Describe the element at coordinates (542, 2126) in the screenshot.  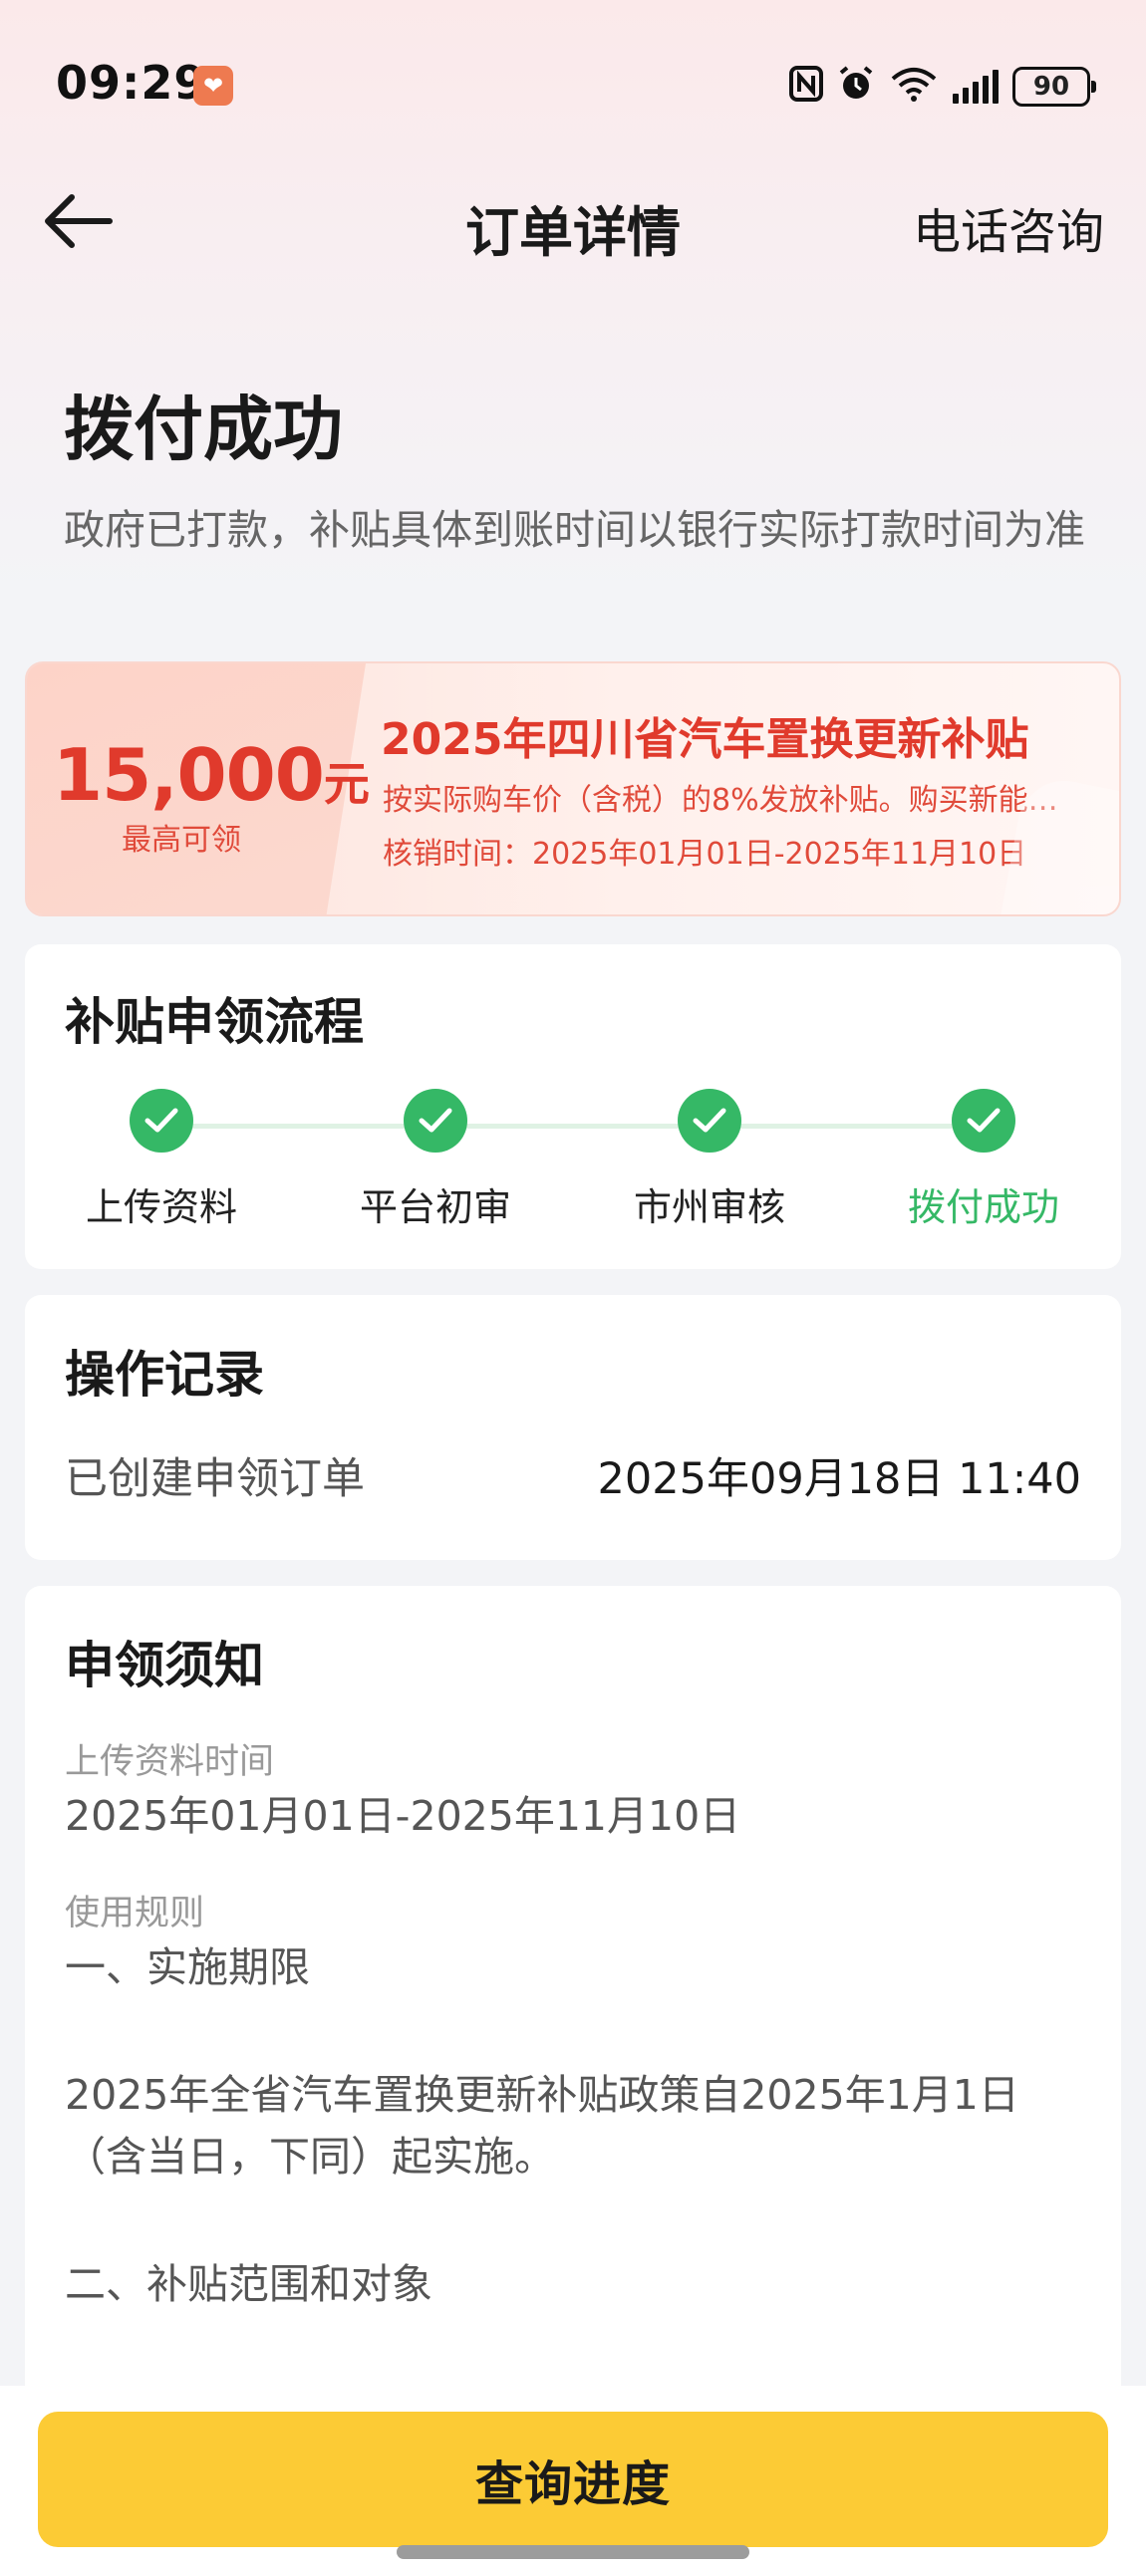
I see `rule-1-text: 2025年全省汽车置换更新补贴政策自2025年1月1日（含当日，下同）起实施。` at that location.